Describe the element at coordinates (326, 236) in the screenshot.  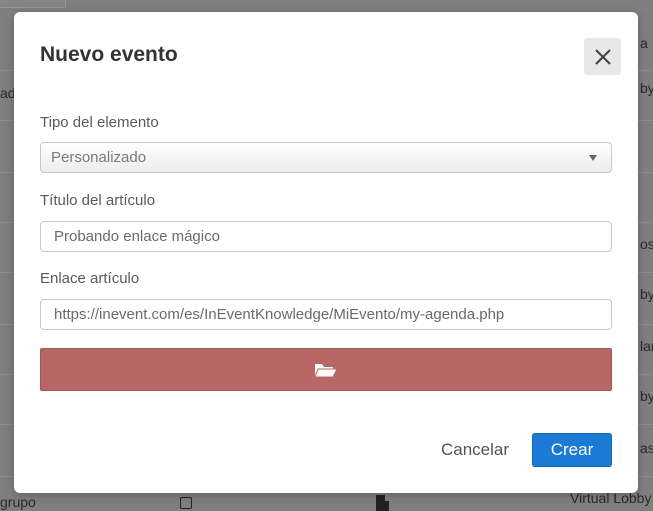
I see `title-input` at that location.